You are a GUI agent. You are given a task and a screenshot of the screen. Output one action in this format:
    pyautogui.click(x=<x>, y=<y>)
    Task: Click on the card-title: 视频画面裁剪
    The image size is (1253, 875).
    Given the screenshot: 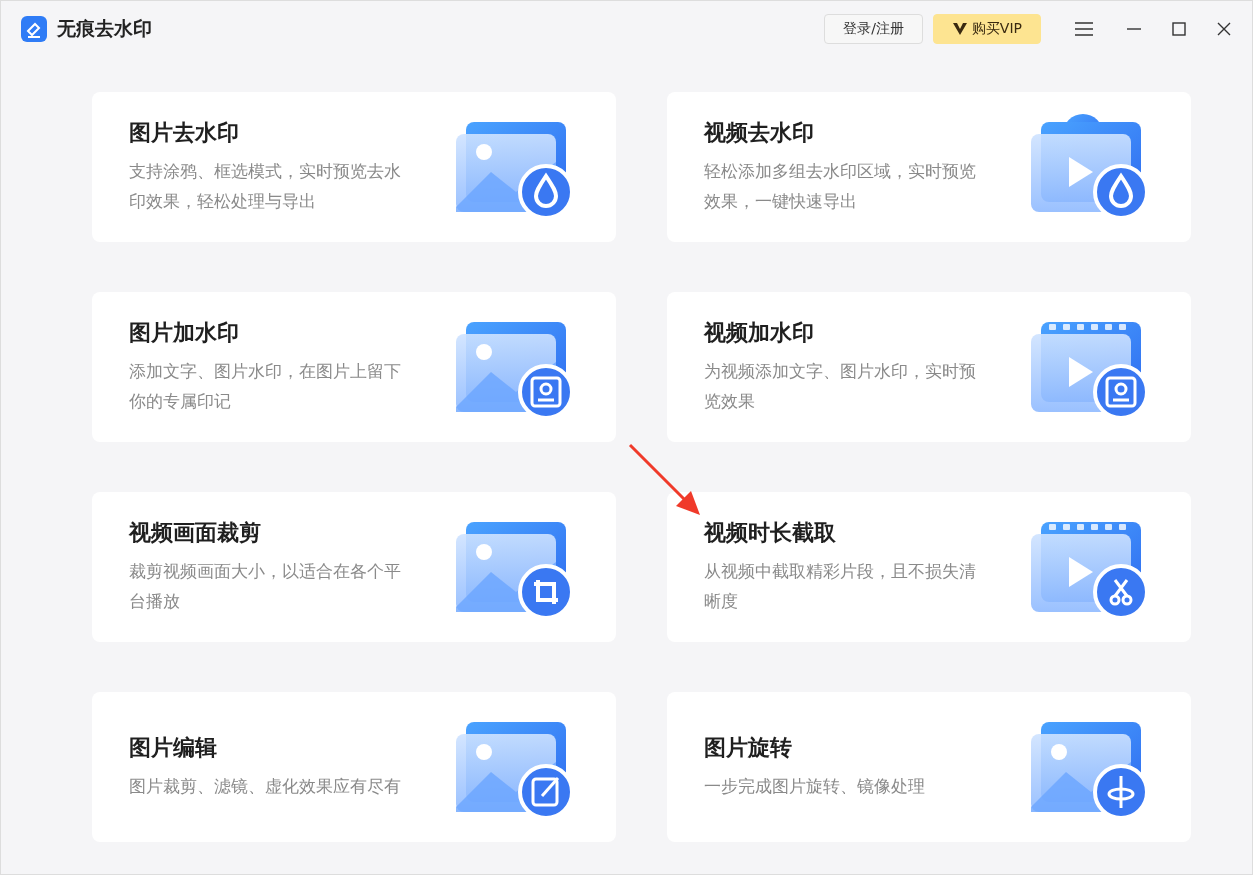 What is the action you would take?
    pyautogui.click(x=195, y=533)
    